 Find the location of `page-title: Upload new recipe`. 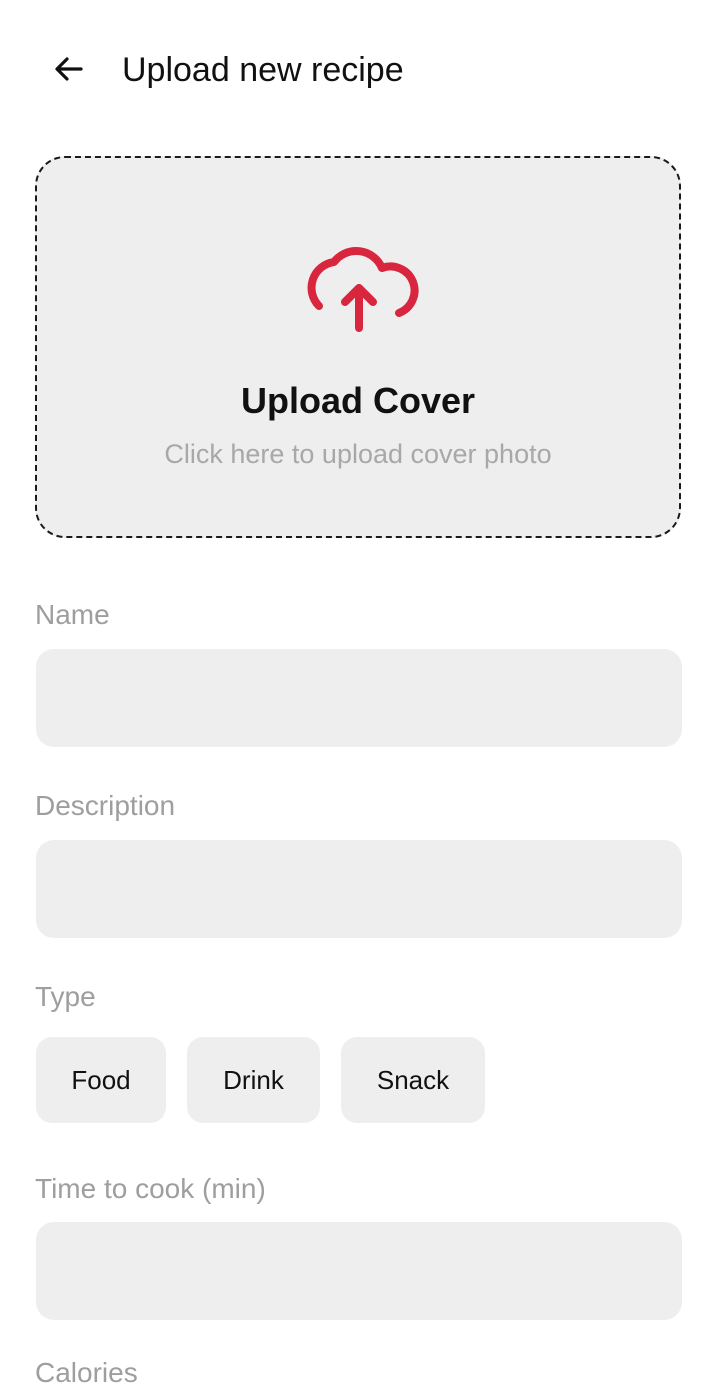

page-title: Upload new recipe is located at coordinates (263, 70).